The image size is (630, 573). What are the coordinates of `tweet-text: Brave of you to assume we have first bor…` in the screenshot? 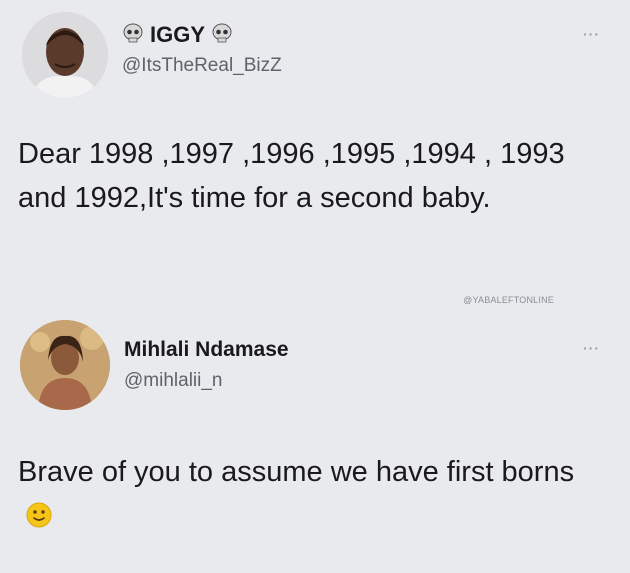 It's located at (312, 494).